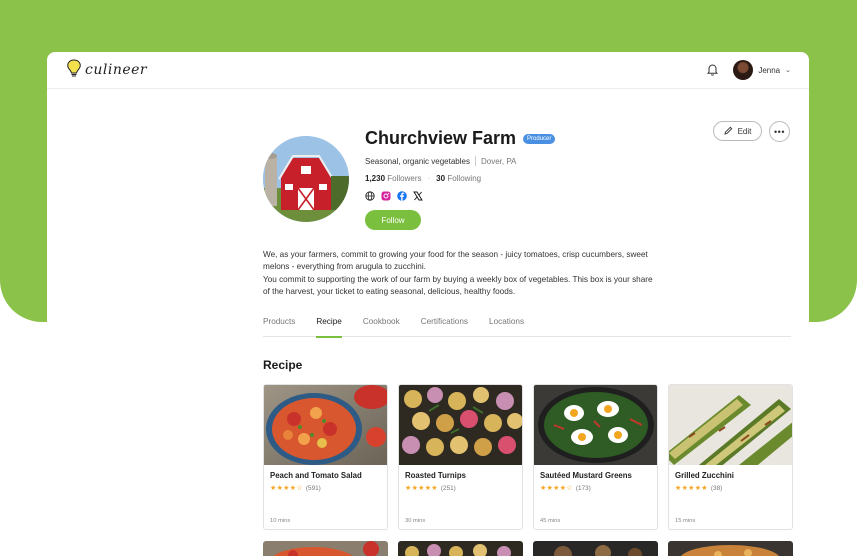 Image resolution: width=857 pixels, height=556 pixels. I want to click on recipe-time: 10 mins, so click(280, 521).